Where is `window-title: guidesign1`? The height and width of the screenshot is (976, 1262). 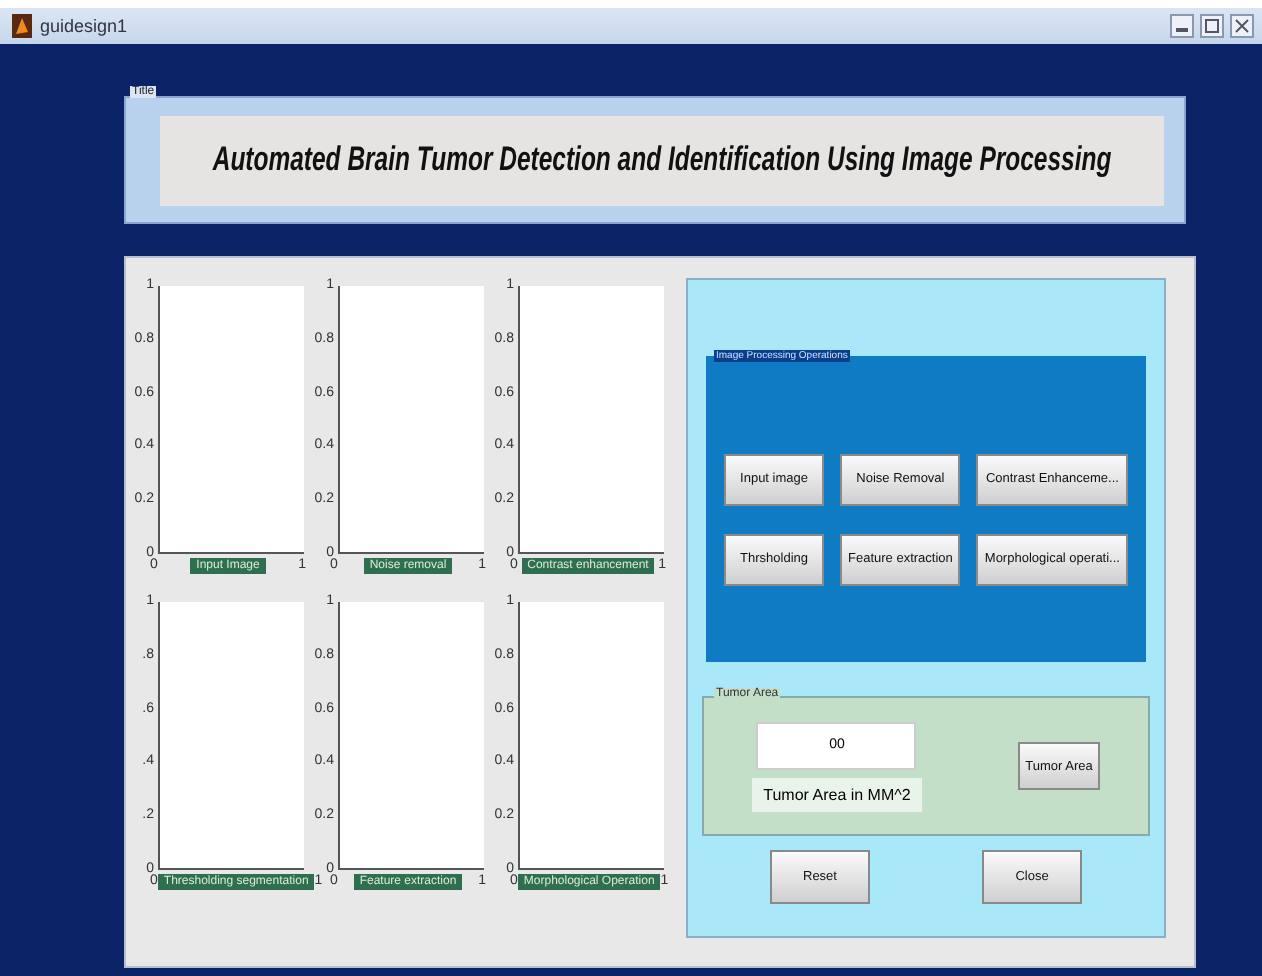 window-title: guidesign1 is located at coordinates (84, 26).